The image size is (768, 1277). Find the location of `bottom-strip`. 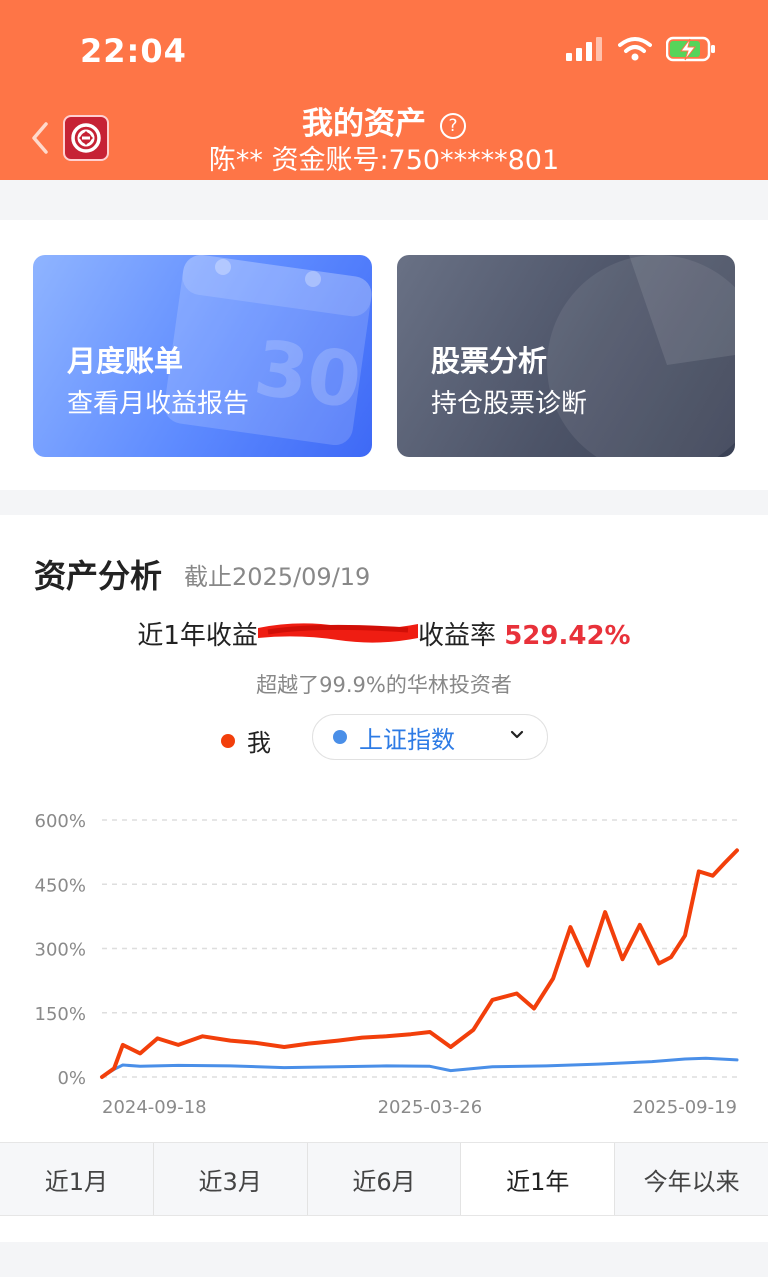

bottom-strip is located at coordinates (384, 1259).